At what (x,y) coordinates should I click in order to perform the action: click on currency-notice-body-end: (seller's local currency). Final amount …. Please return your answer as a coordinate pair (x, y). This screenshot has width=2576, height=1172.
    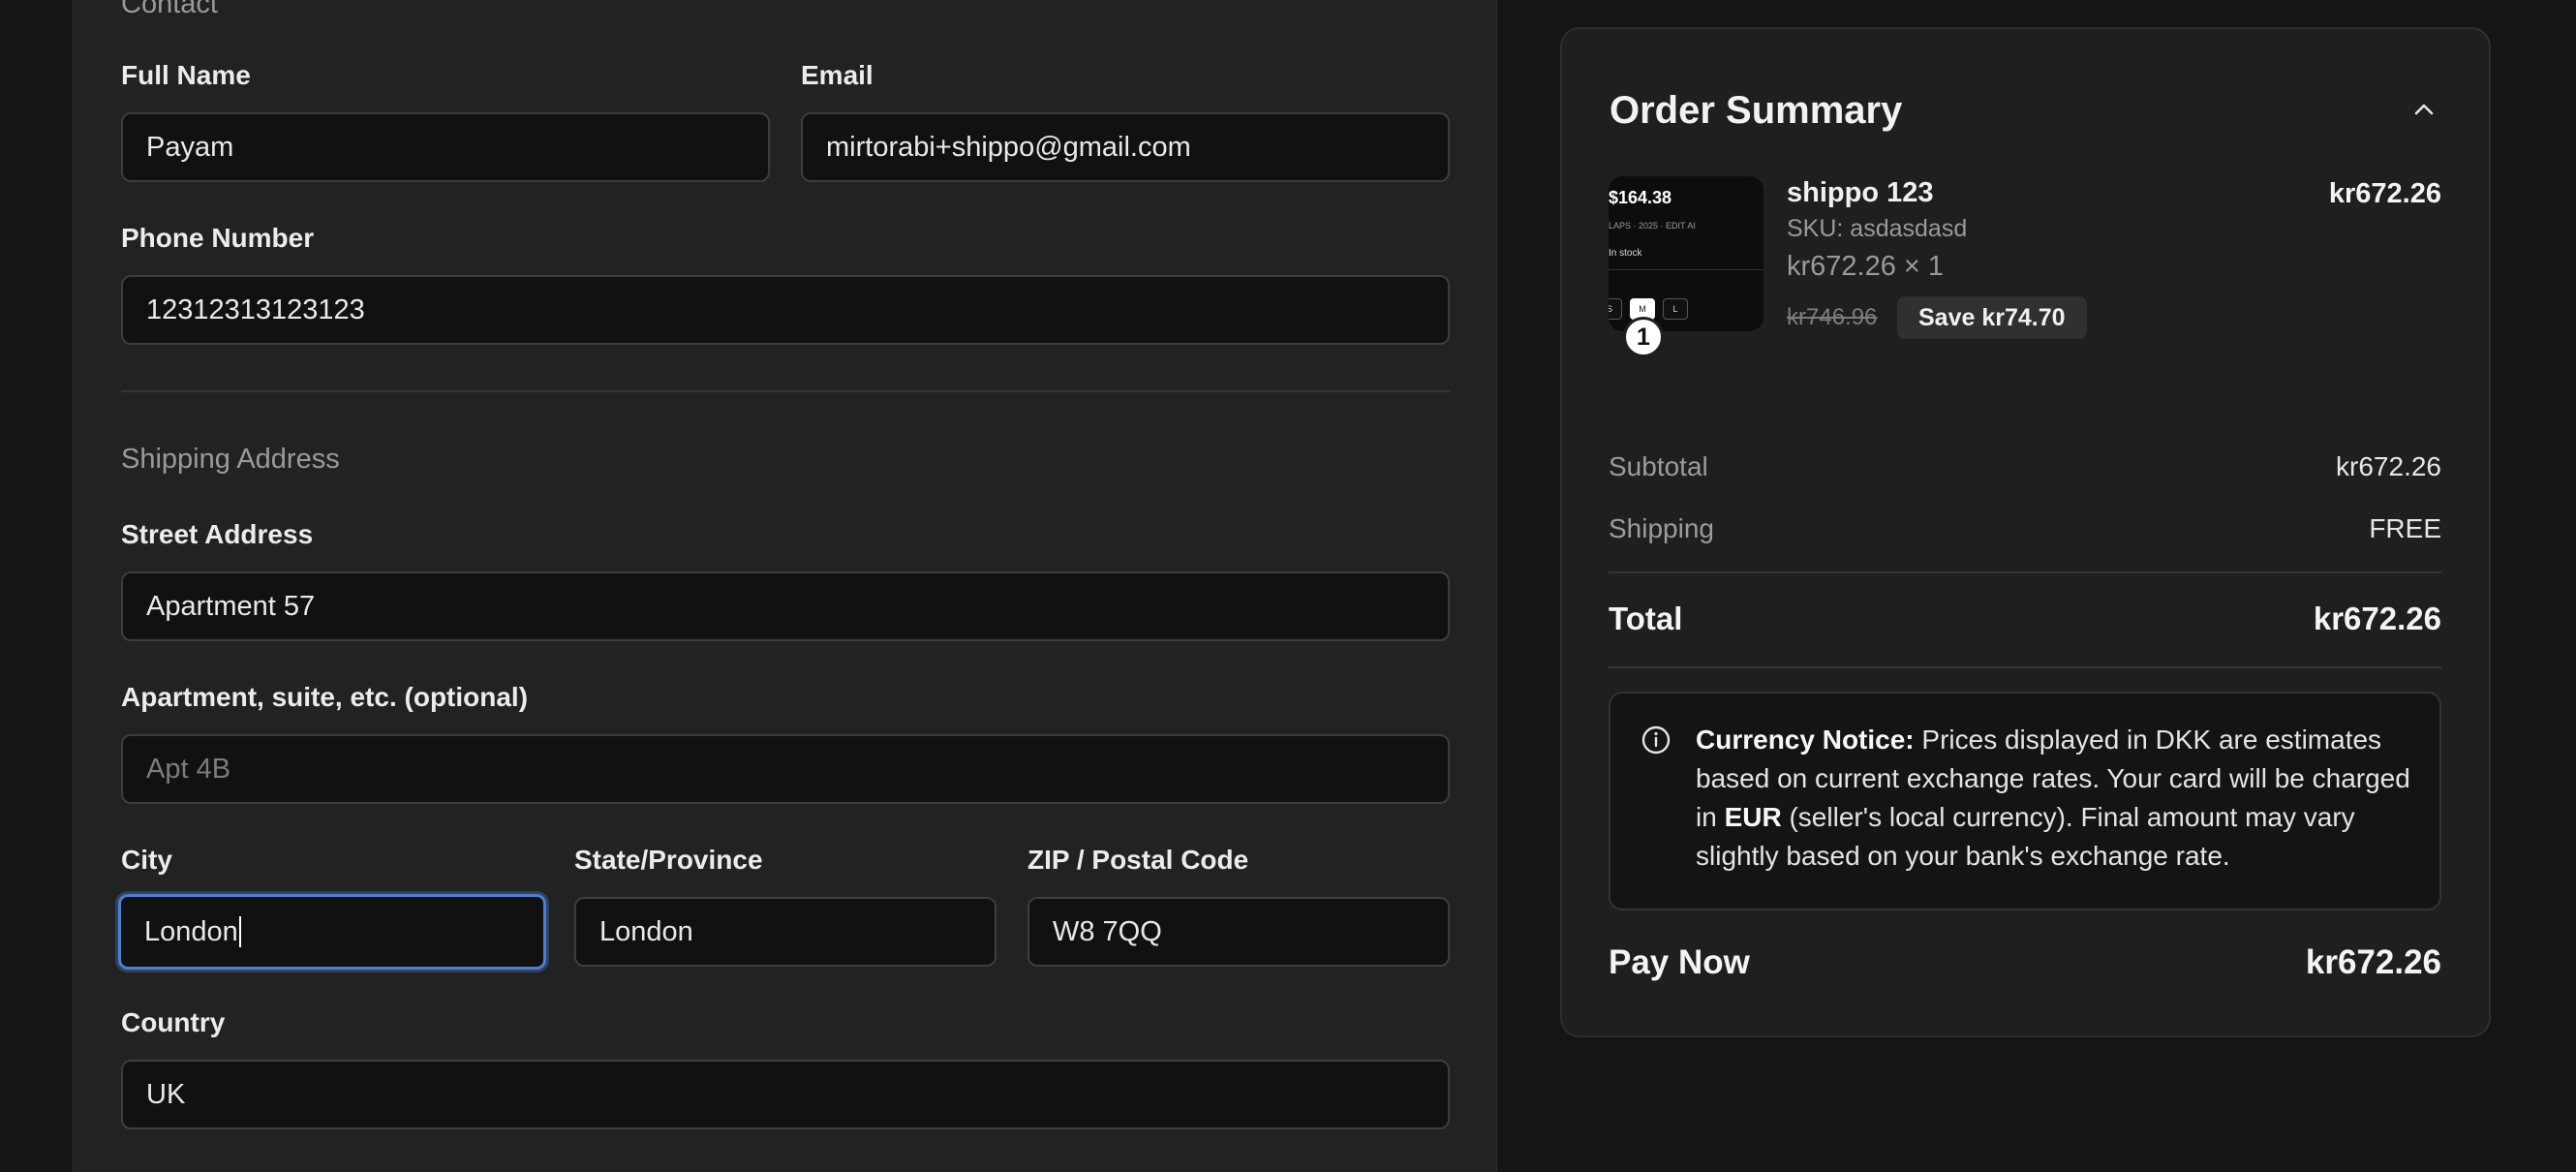
    Looking at the image, I should click on (2025, 836).